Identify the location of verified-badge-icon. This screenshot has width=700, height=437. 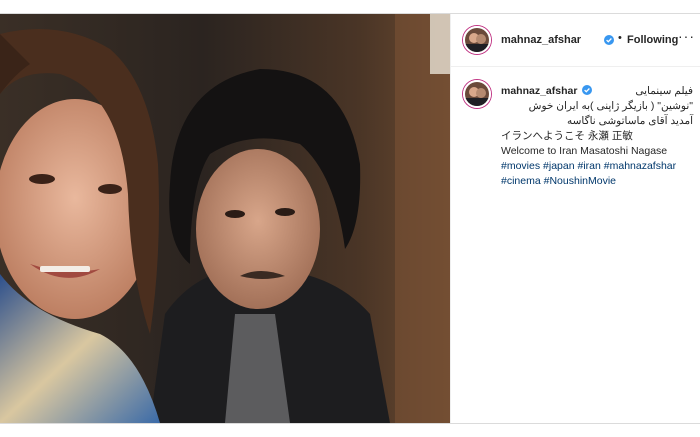
(609, 40).